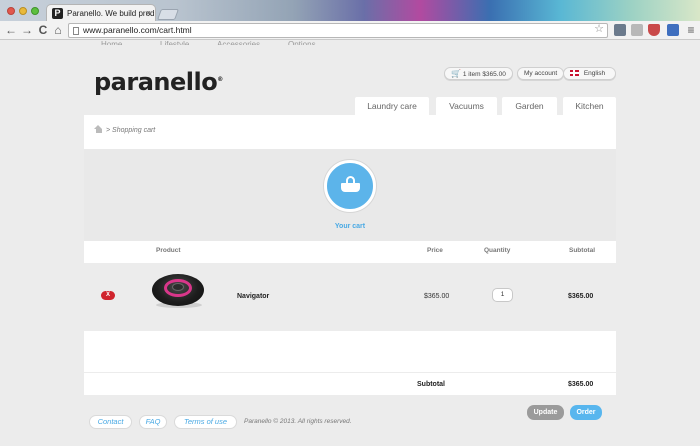 The height and width of the screenshot is (446, 700). Describe the element at coordinates (484, 74) in the screenshot. I see `cart-summary-text: 1 item $365.00` at that location.